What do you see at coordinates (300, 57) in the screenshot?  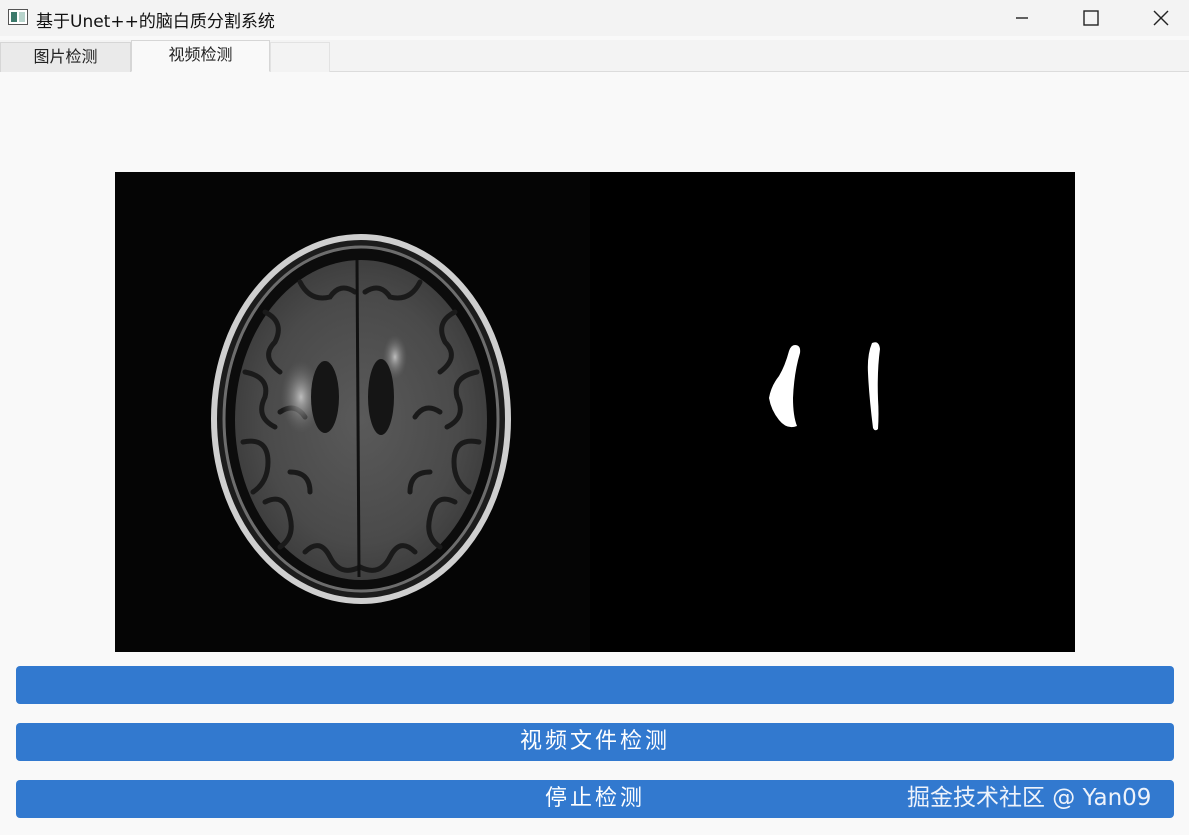 I see `tab-empty` at bounding box center [300, 57].